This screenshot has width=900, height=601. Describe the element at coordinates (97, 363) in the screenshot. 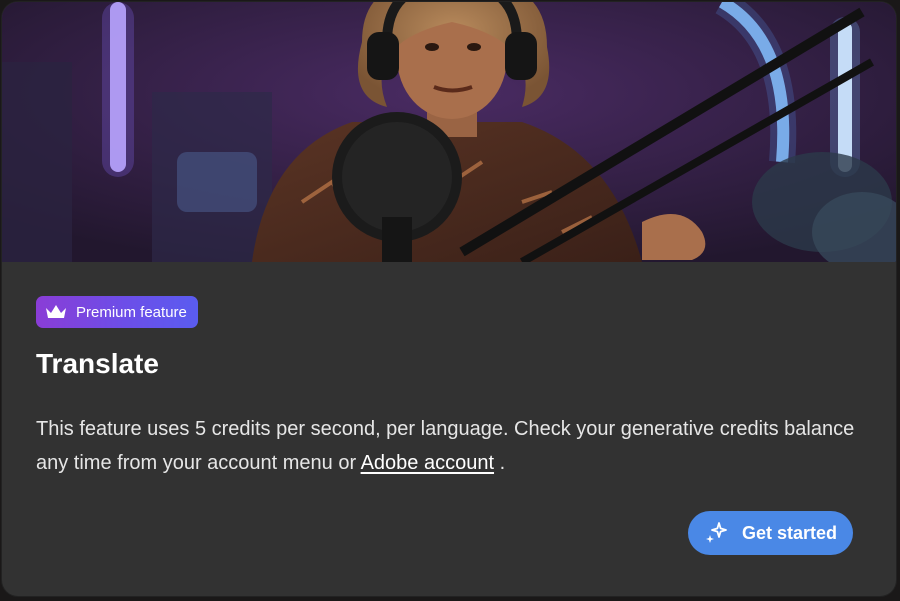

I see `dialog-title: Translate` at that location.